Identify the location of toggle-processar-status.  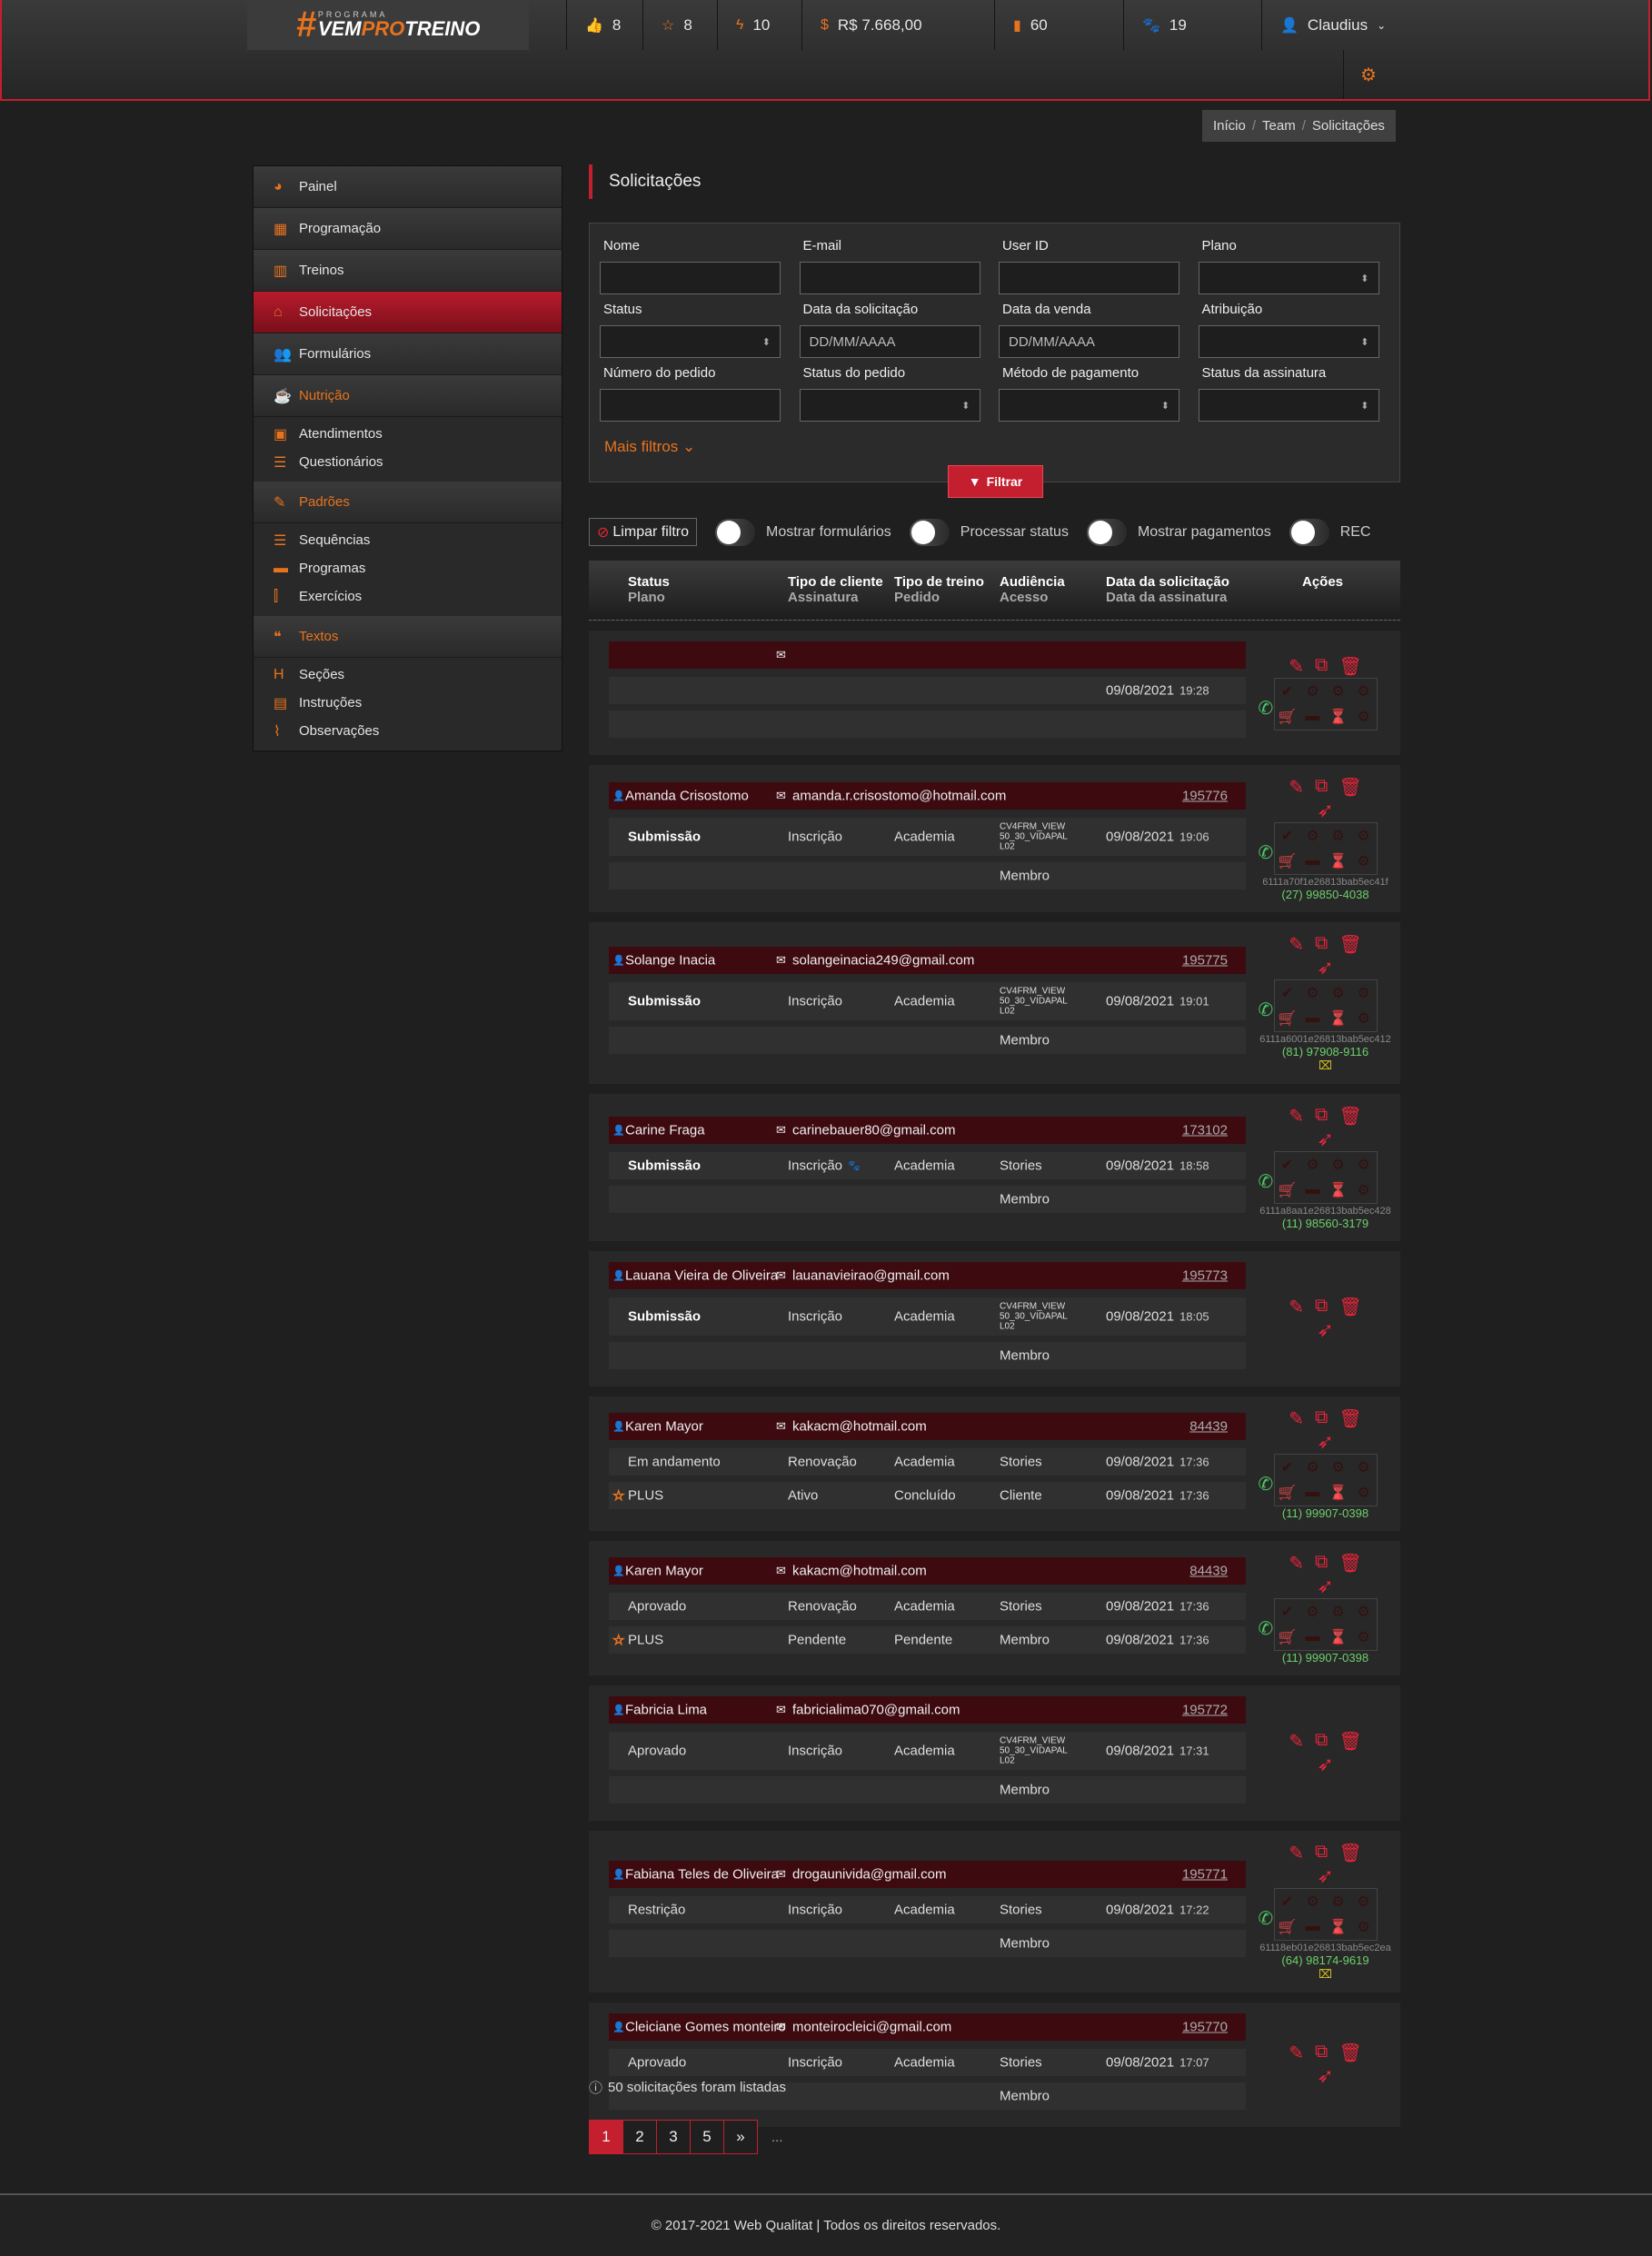
(930, 532).